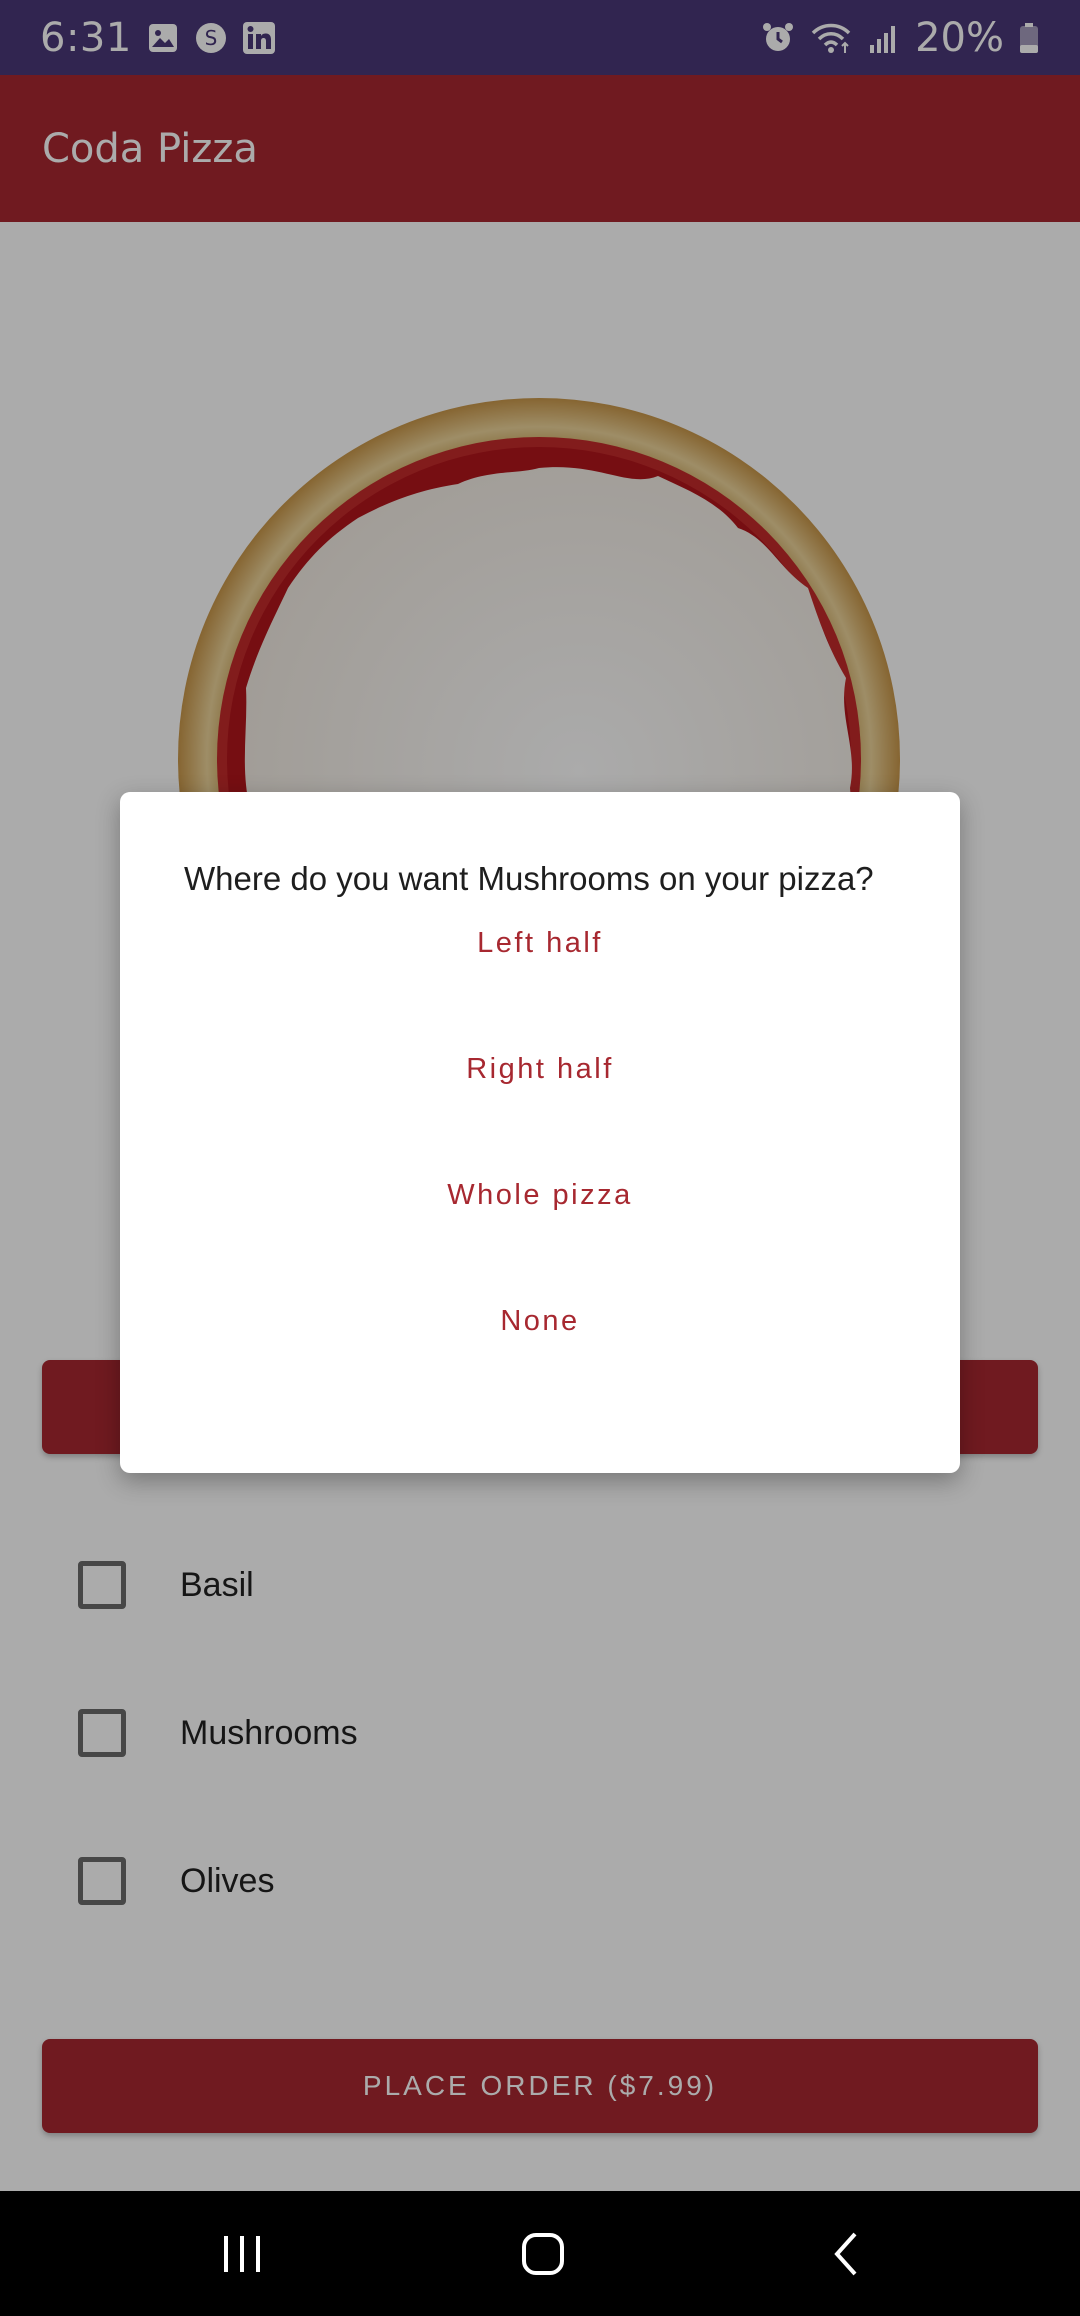  I want to click on option-right-half: Right half, so click(540, 1069).